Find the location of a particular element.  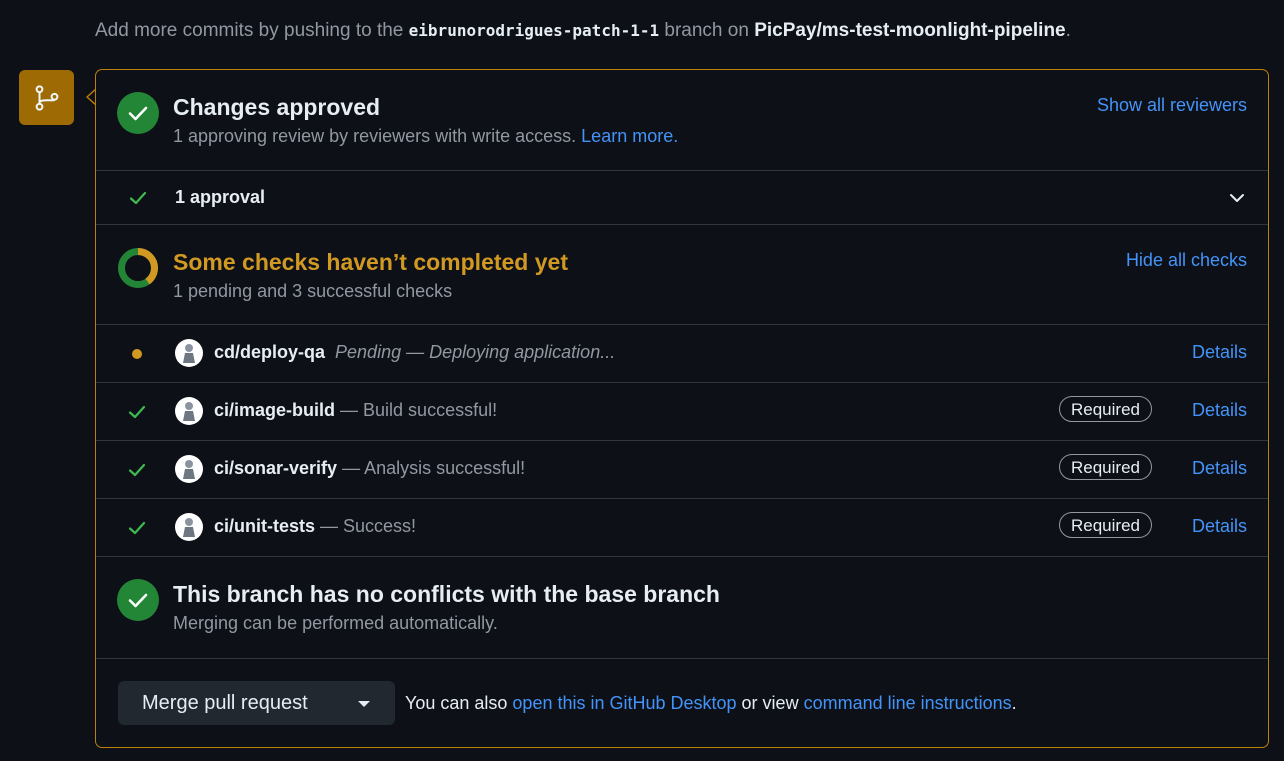

github-desktop-link: open this in GitHub Desktop is located at coordinates (624, 703).